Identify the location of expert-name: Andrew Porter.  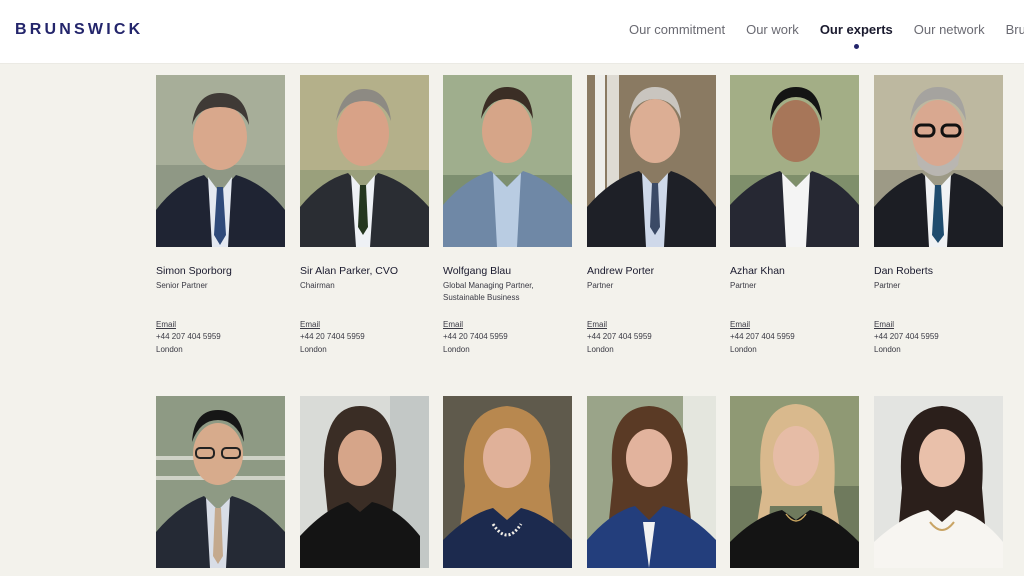
(620, 271).